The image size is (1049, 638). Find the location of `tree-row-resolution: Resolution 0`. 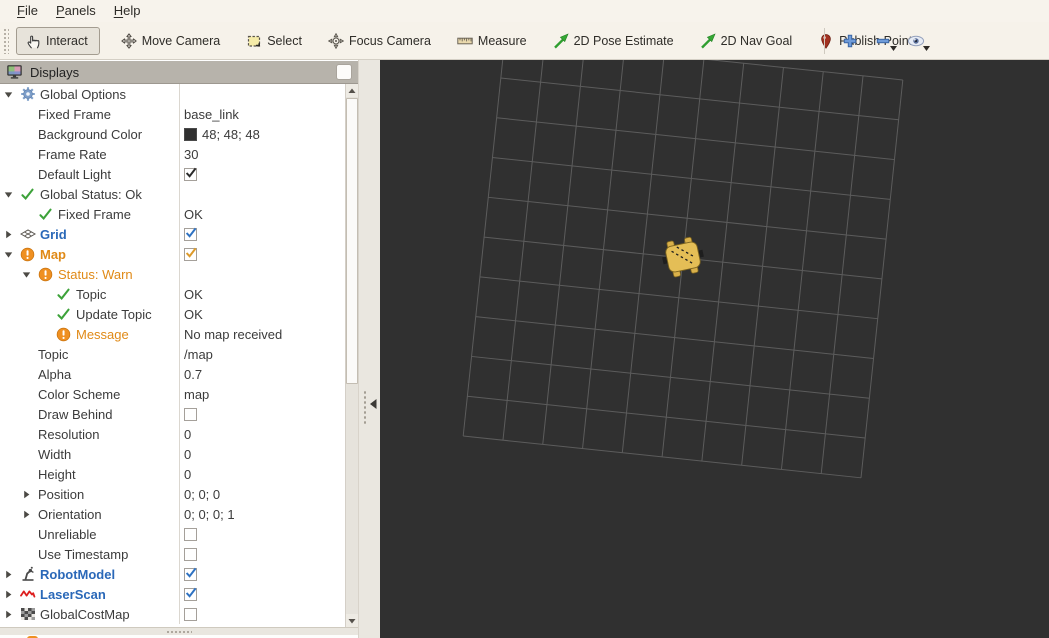

tree-row-resolution: Resolution 0 is located at coordinates (179, 434).